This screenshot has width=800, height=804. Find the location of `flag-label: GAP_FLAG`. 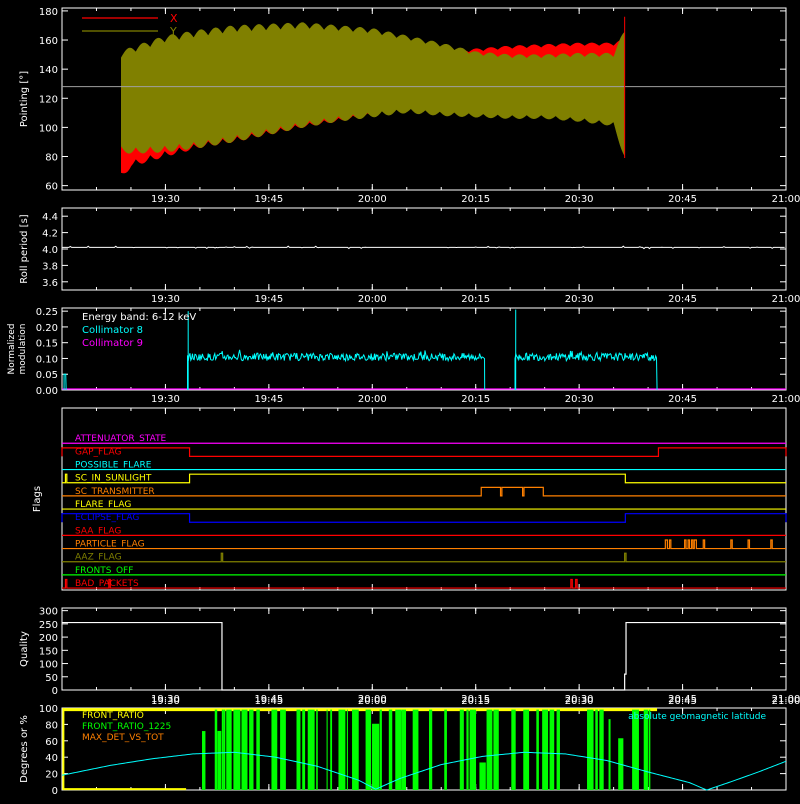

flag-label: GAP_FLAG is located at coordinates (98, 452).